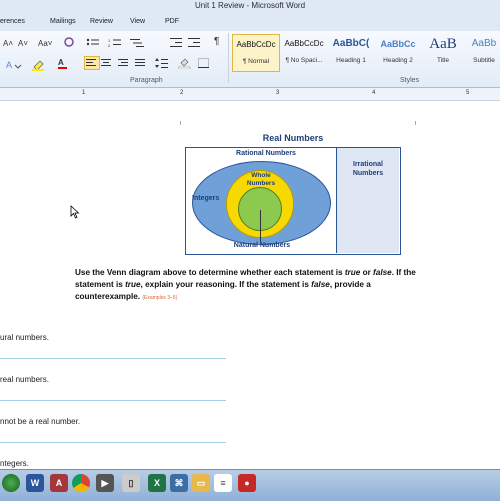 This screenshot has height=501, width=500. What do you see at coordinates (138, 44) in the screenshot?
I see `multilevel-list-icon` at bounding box center [138, 44].